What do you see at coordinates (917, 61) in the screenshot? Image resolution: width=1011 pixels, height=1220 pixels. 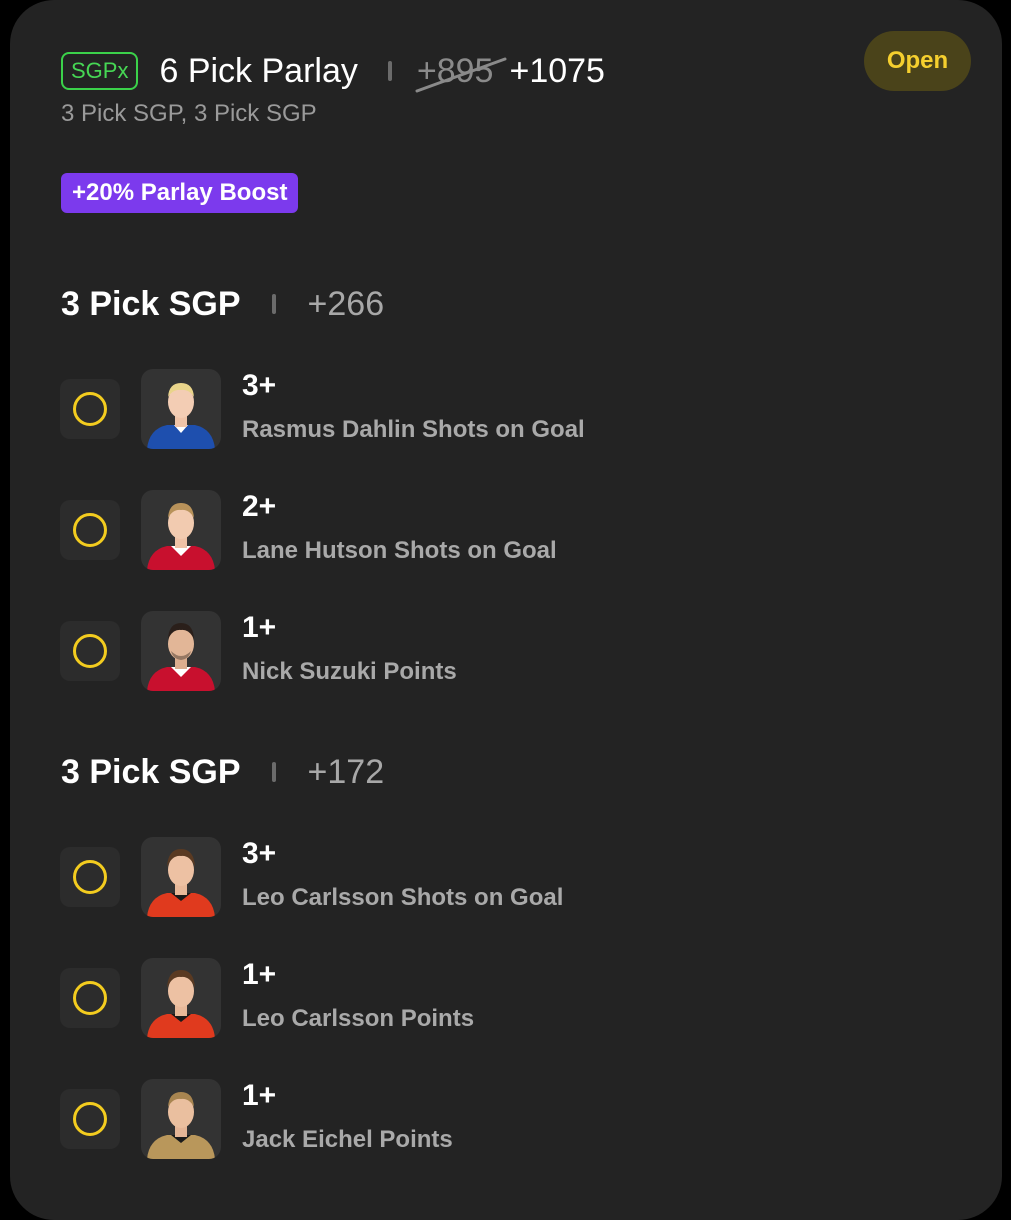 I see `status-open-button: Open` at bounding box center [917, 61].